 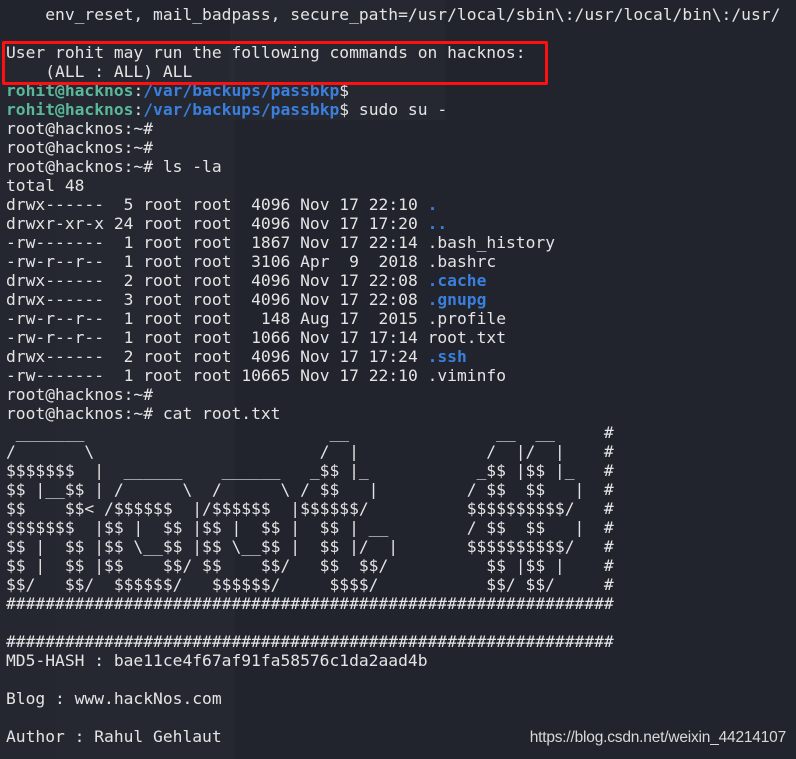 What do you see at coordinates (447, 356) in the screenshot?
I see `file-name: .ssh` at bounding box center [447, 356].